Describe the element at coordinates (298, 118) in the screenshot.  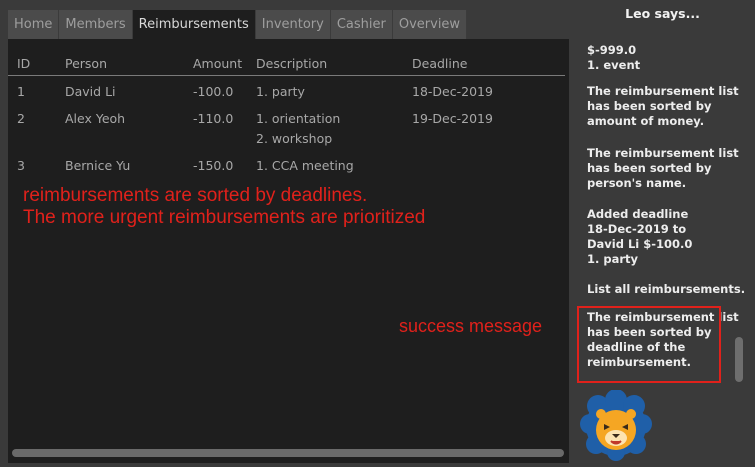
I see `description-line: 1. orientation` at that location.